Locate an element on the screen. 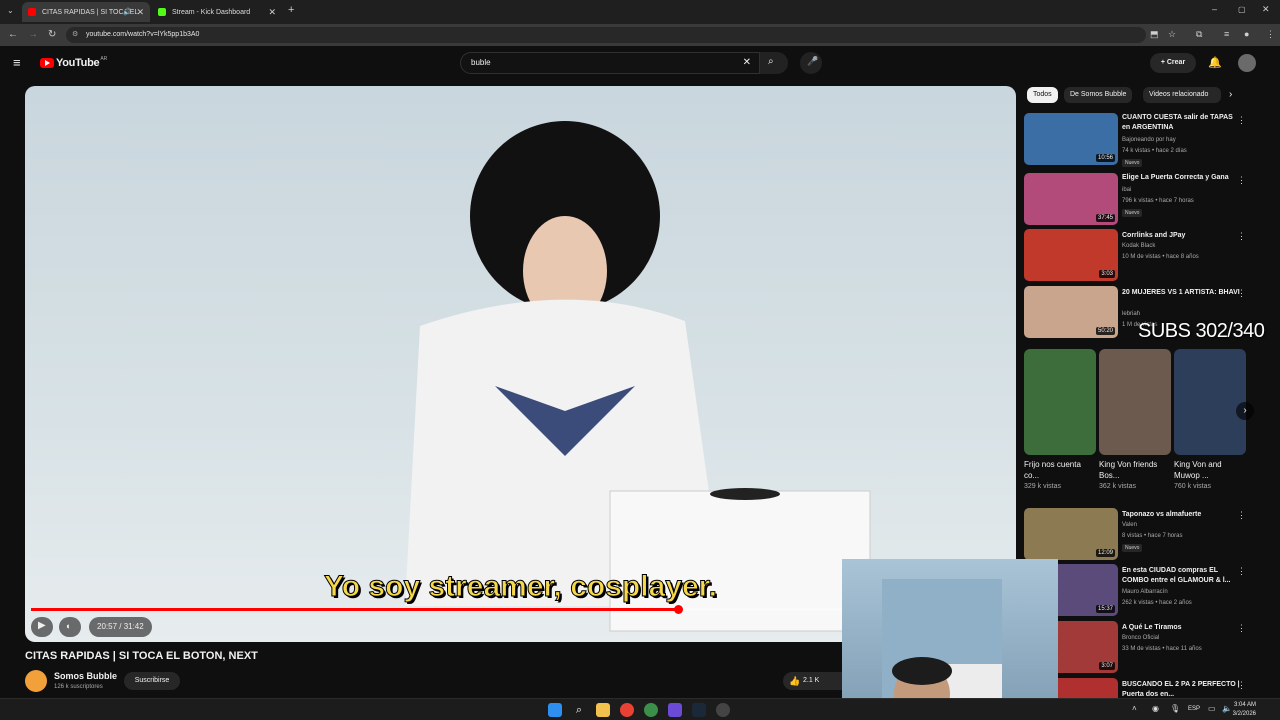 The width and height of the screenshot is (1280, 720). search-button: ⌕ is located at coordinates (774, 63).